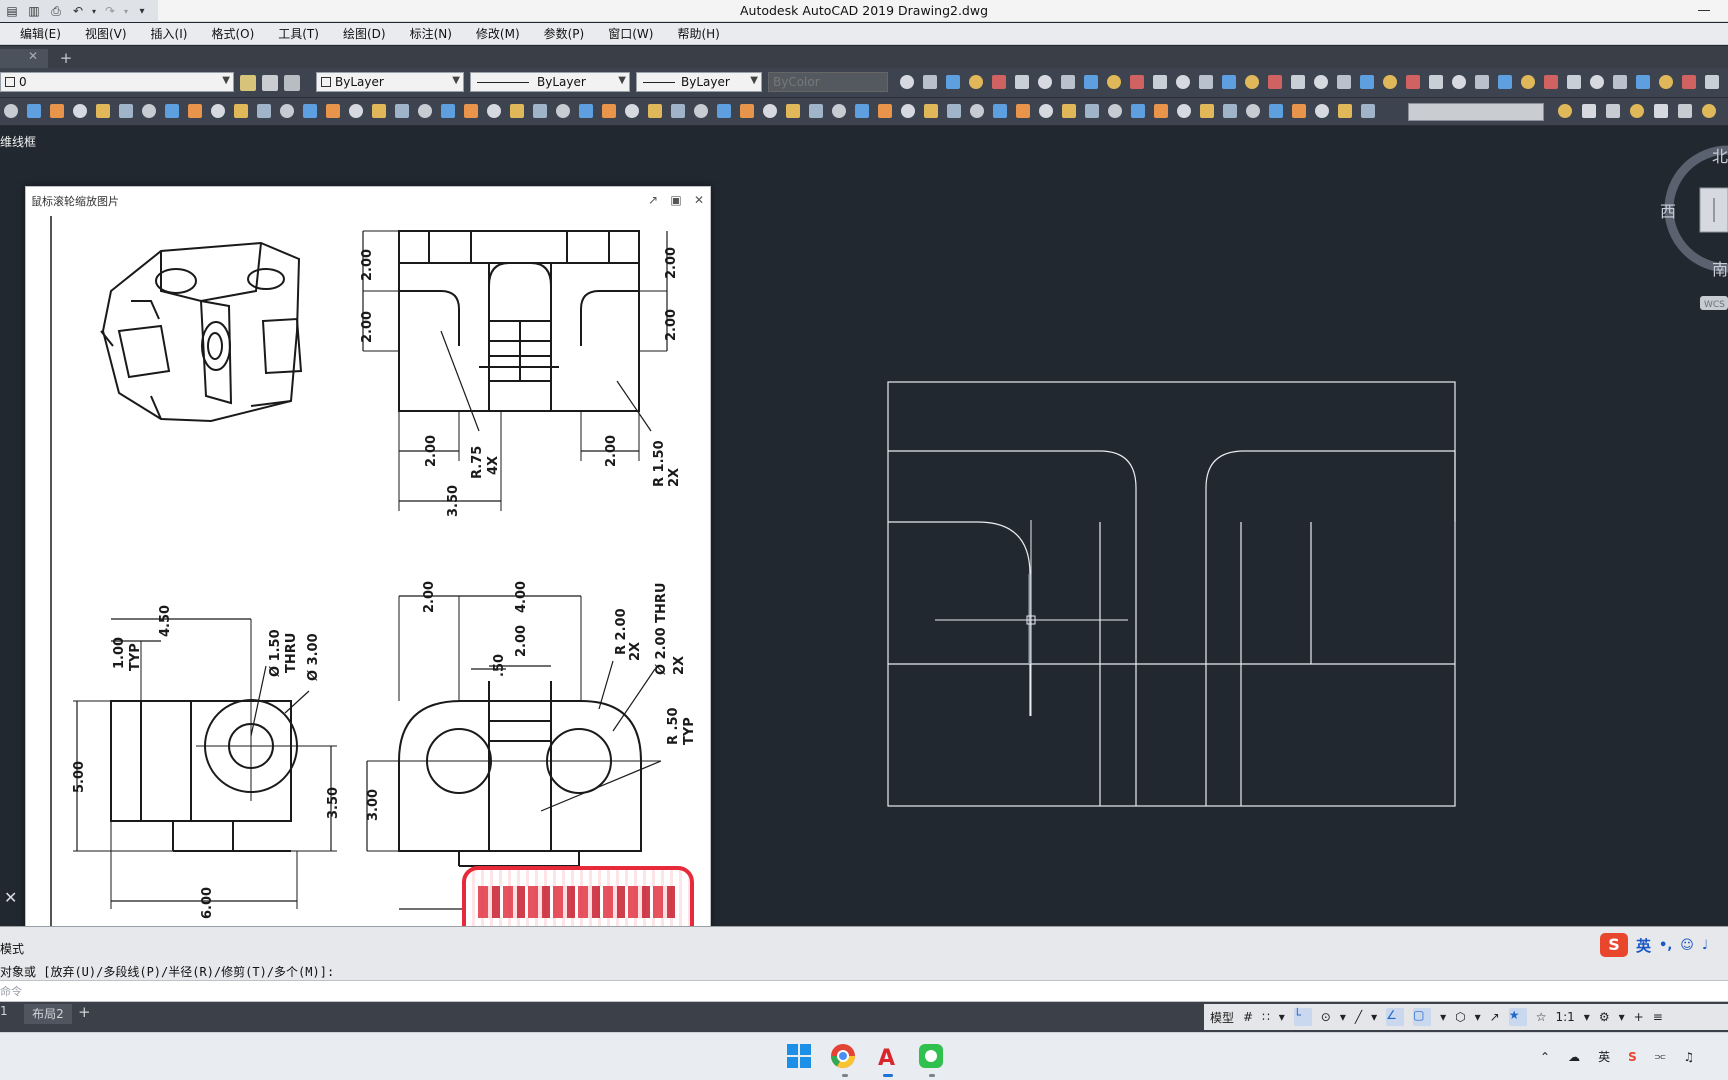 Image resolution: width=1728 pixels, height=1080 pixels. Describe the element at coordinates (1643, 945) in the screenshot. I see `ime-language: 英` at that location.